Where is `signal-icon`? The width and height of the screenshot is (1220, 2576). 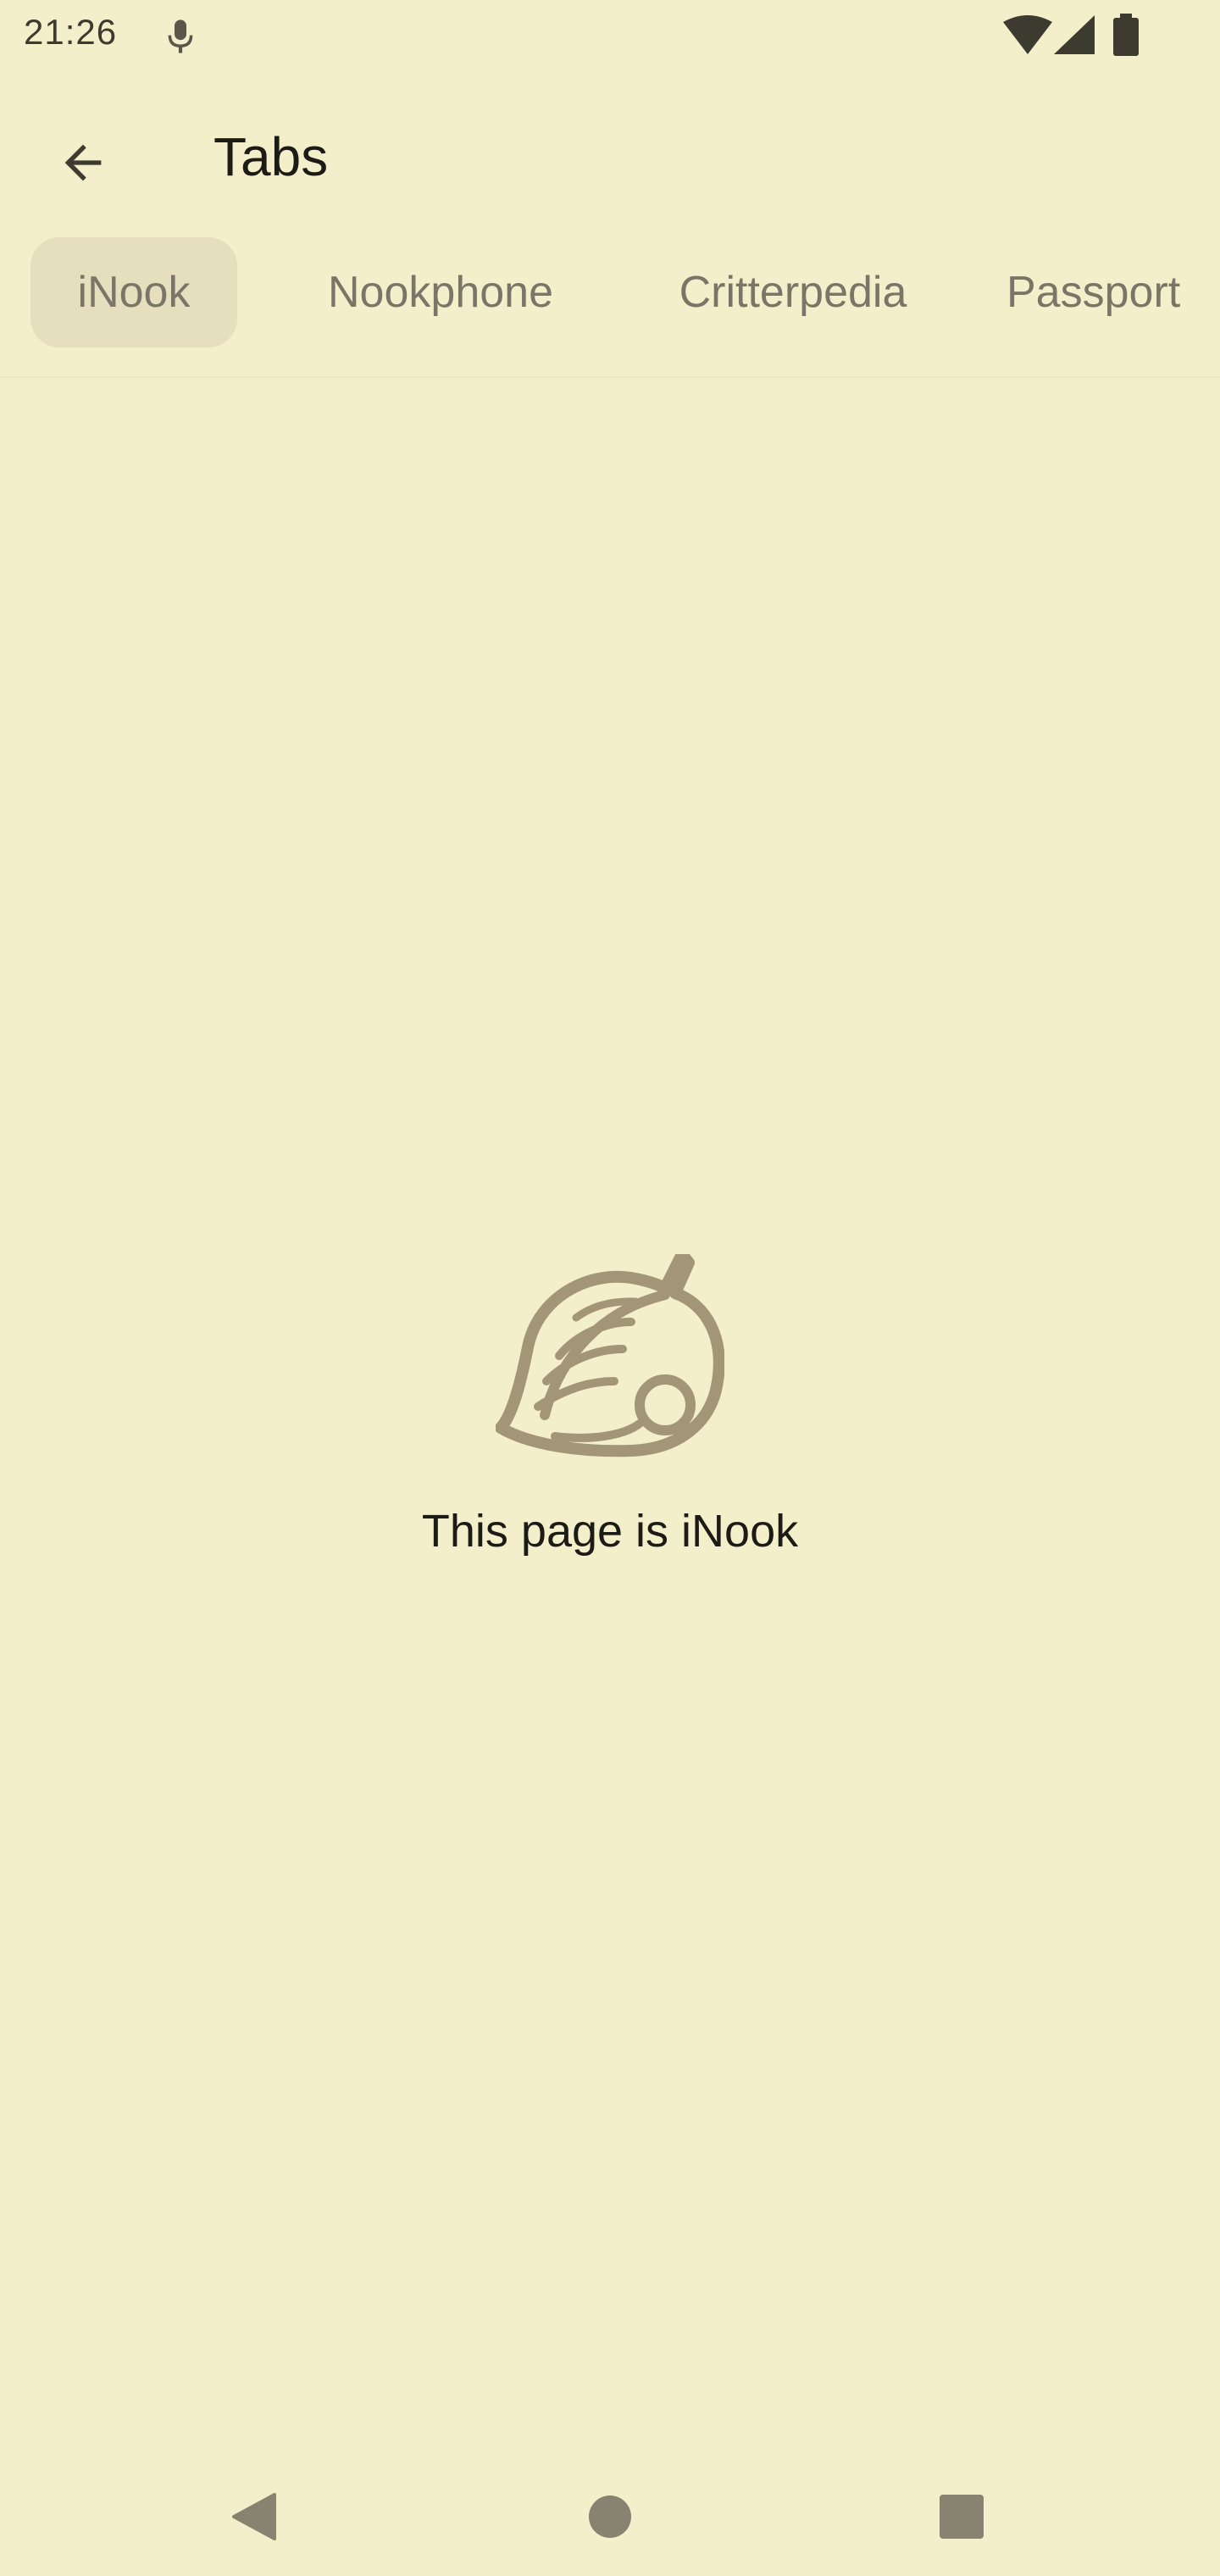
signal-icon is located at coordinates (1074, 34).